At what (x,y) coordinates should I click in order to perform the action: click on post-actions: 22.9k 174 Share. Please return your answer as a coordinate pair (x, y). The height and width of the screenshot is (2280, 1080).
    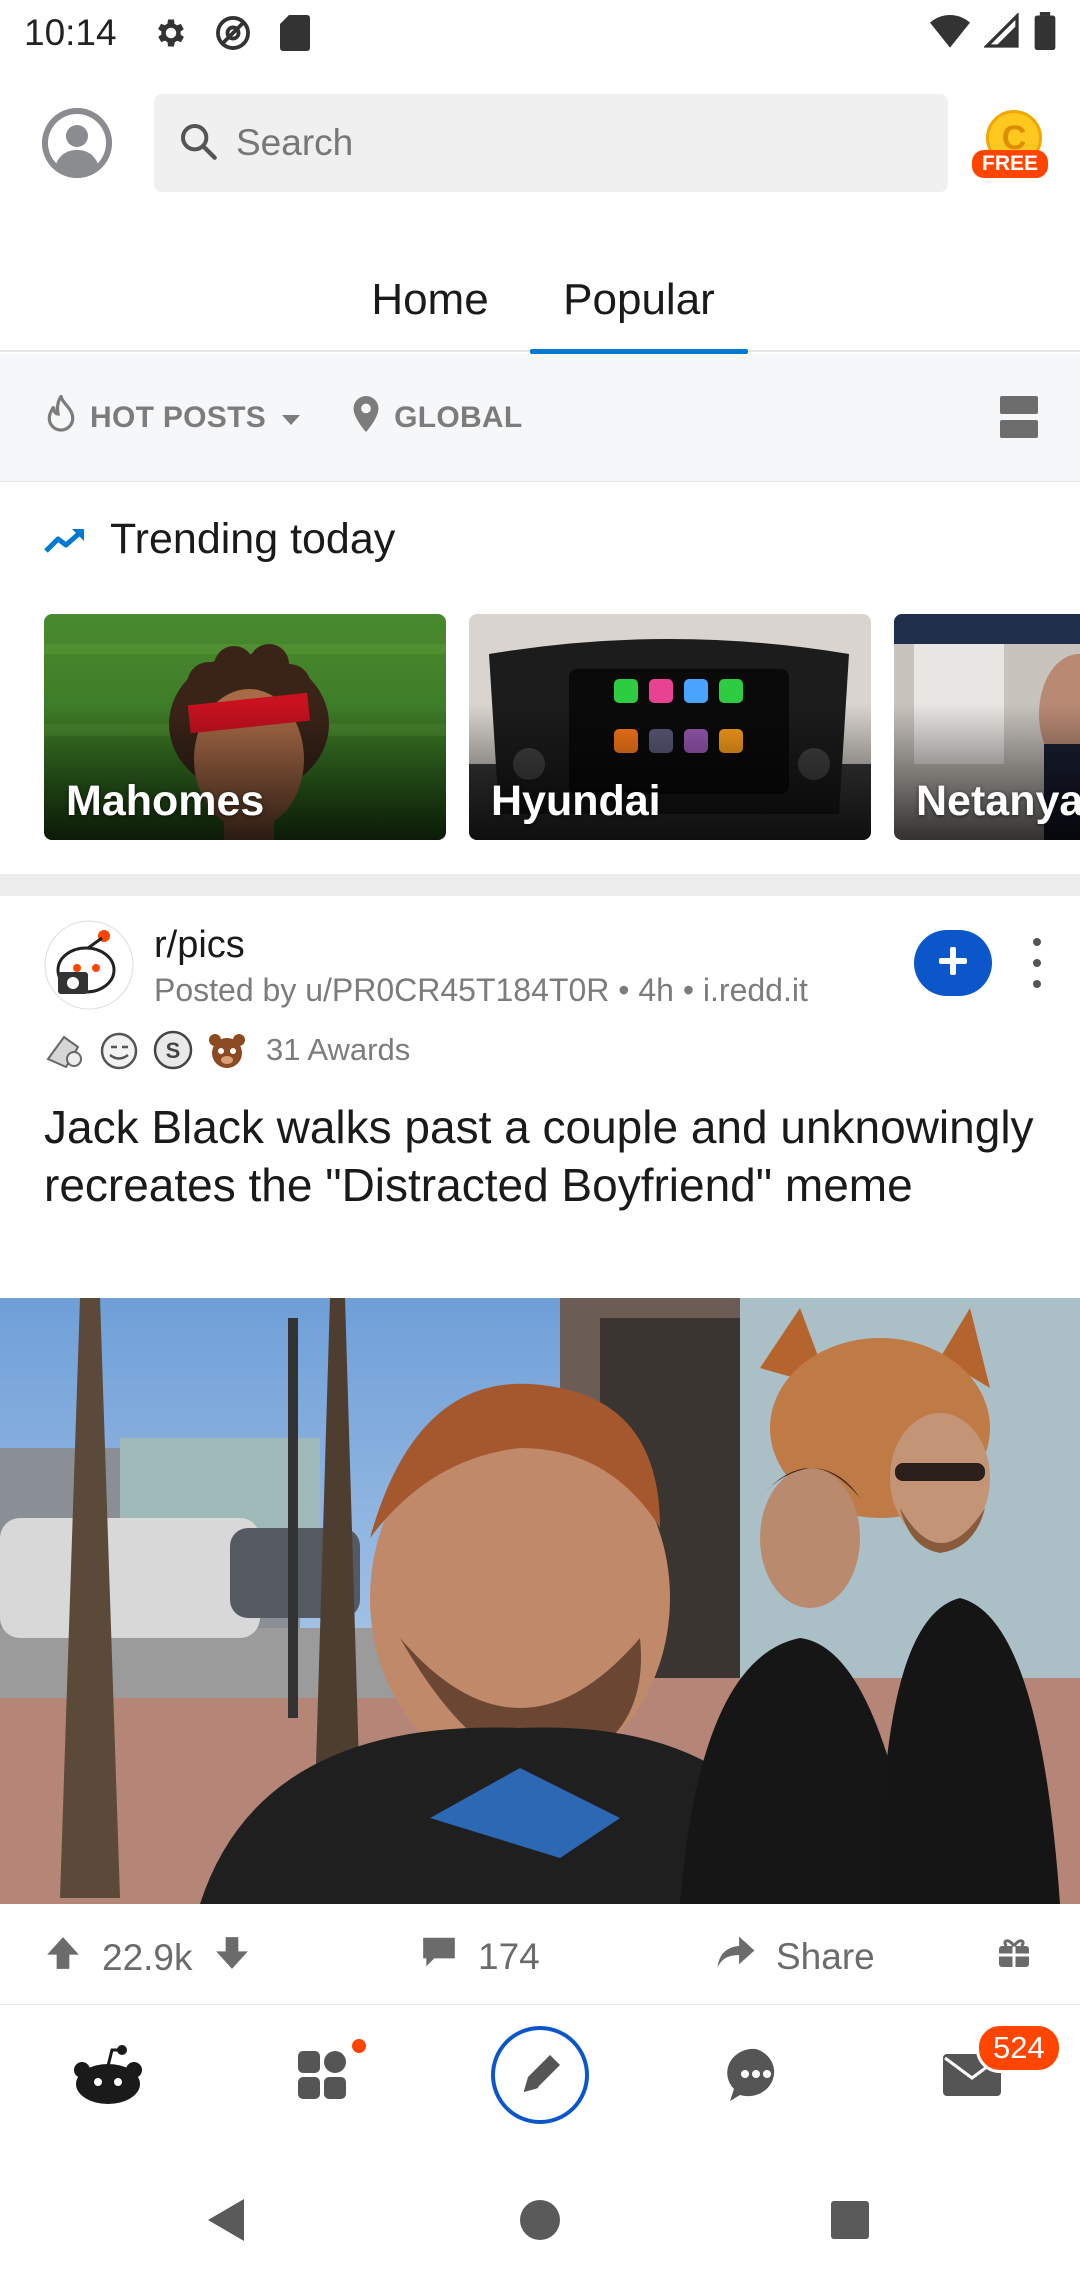
    Looking at the image, I should click on (540, 1961).